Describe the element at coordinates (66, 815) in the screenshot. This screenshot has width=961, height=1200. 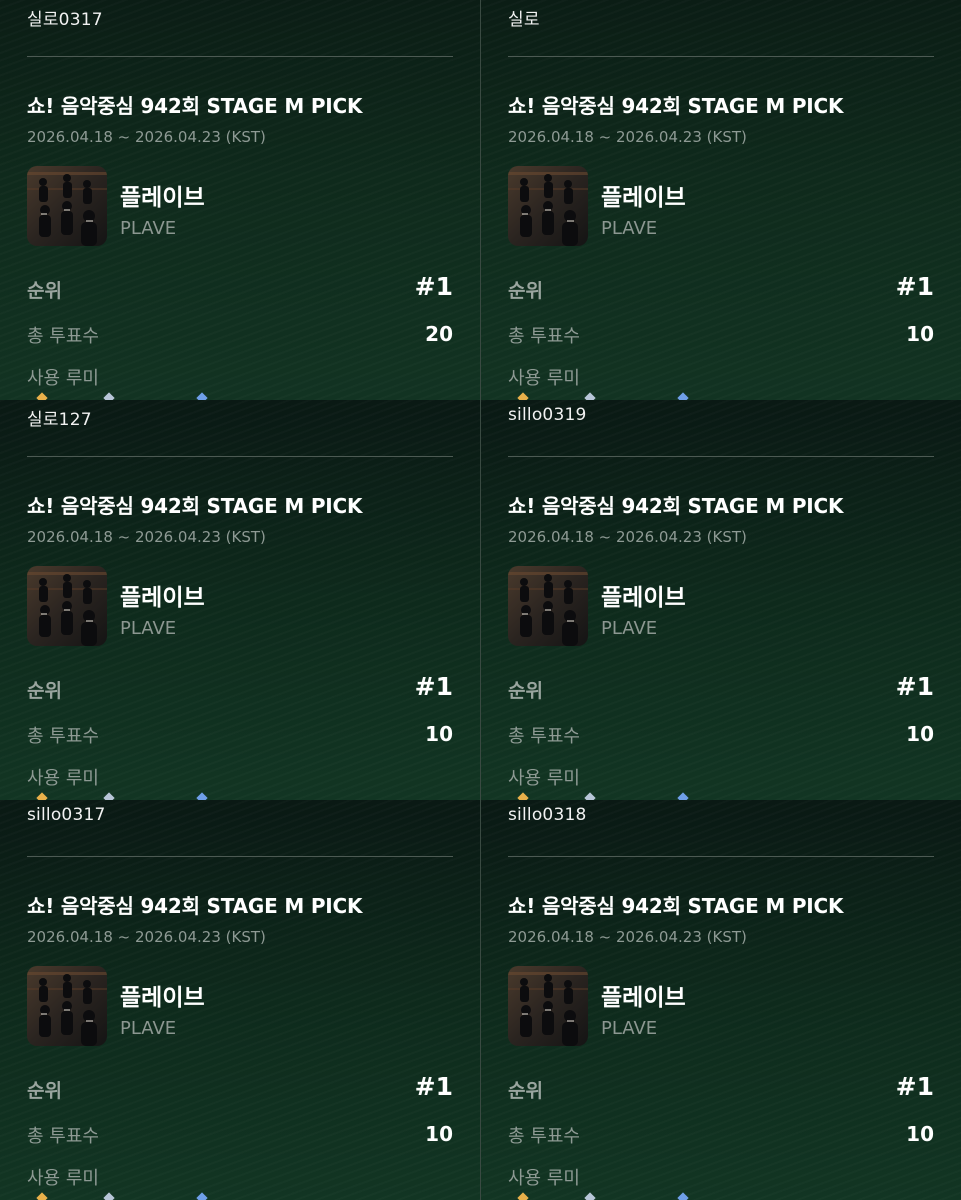
I see `user-id: sillo0317` at that location.